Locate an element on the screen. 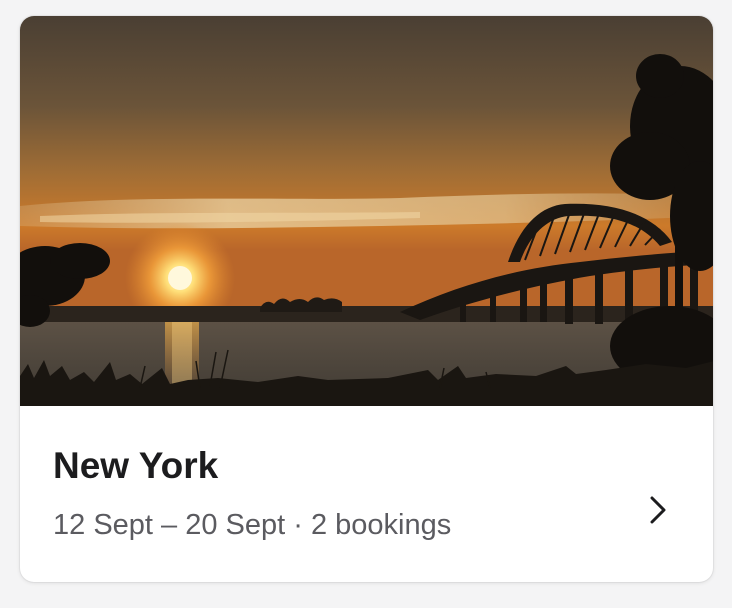  trip-bookings: 2 bookings is located at coordinates (381, 525).